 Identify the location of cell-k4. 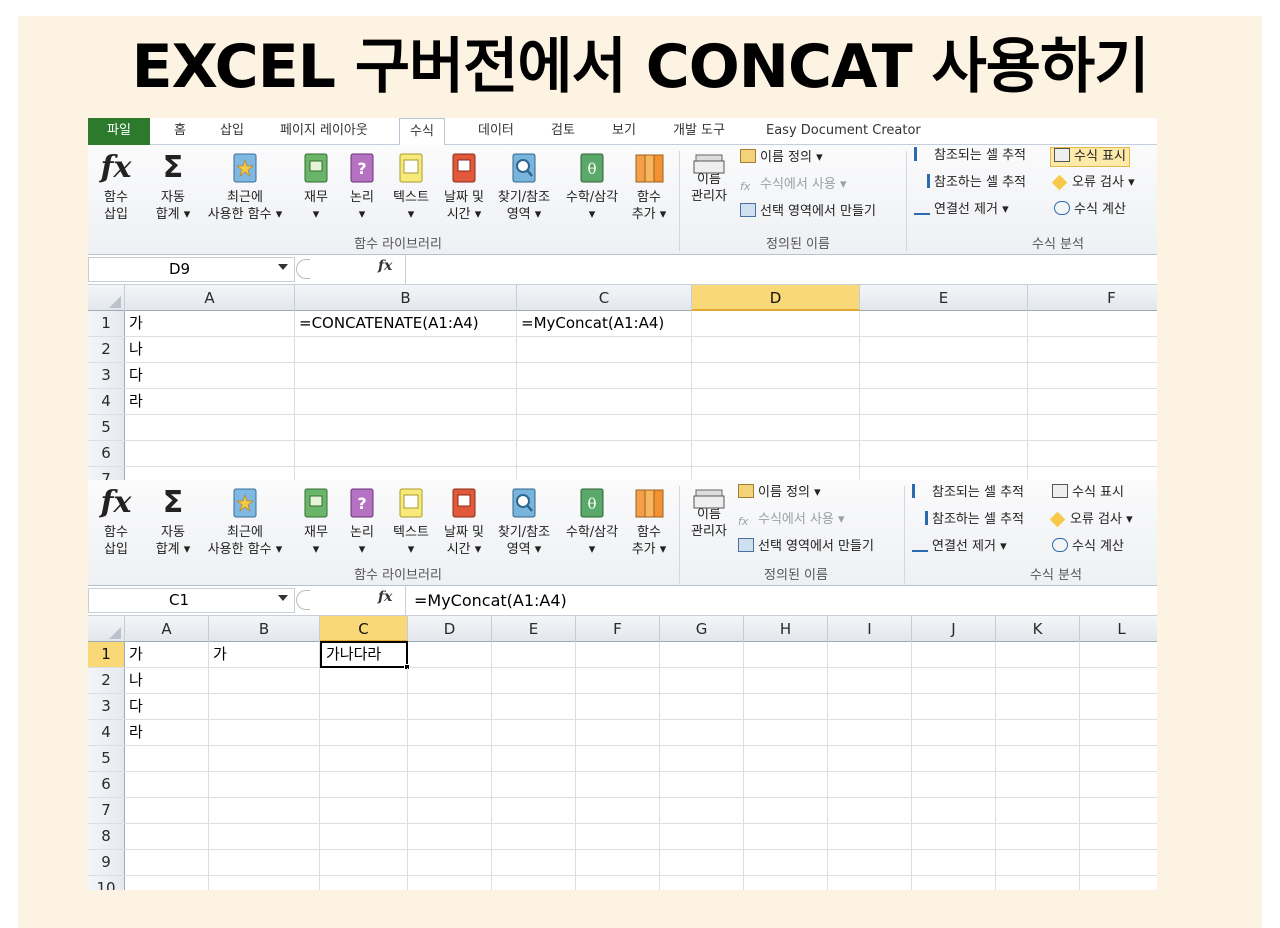
(1038, 732).